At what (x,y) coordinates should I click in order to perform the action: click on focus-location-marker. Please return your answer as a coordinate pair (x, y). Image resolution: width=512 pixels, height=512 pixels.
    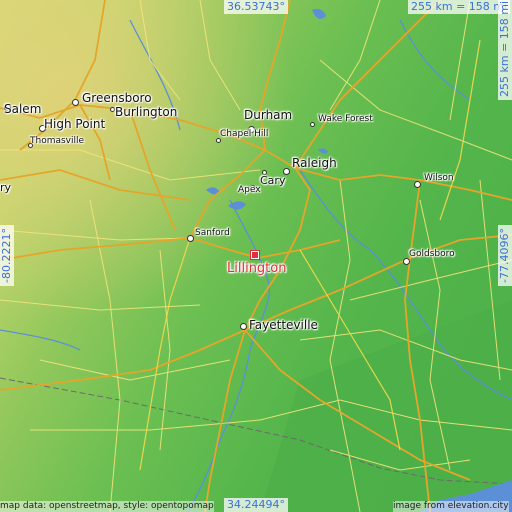
    Looking at the image, I should click on (255, 255).